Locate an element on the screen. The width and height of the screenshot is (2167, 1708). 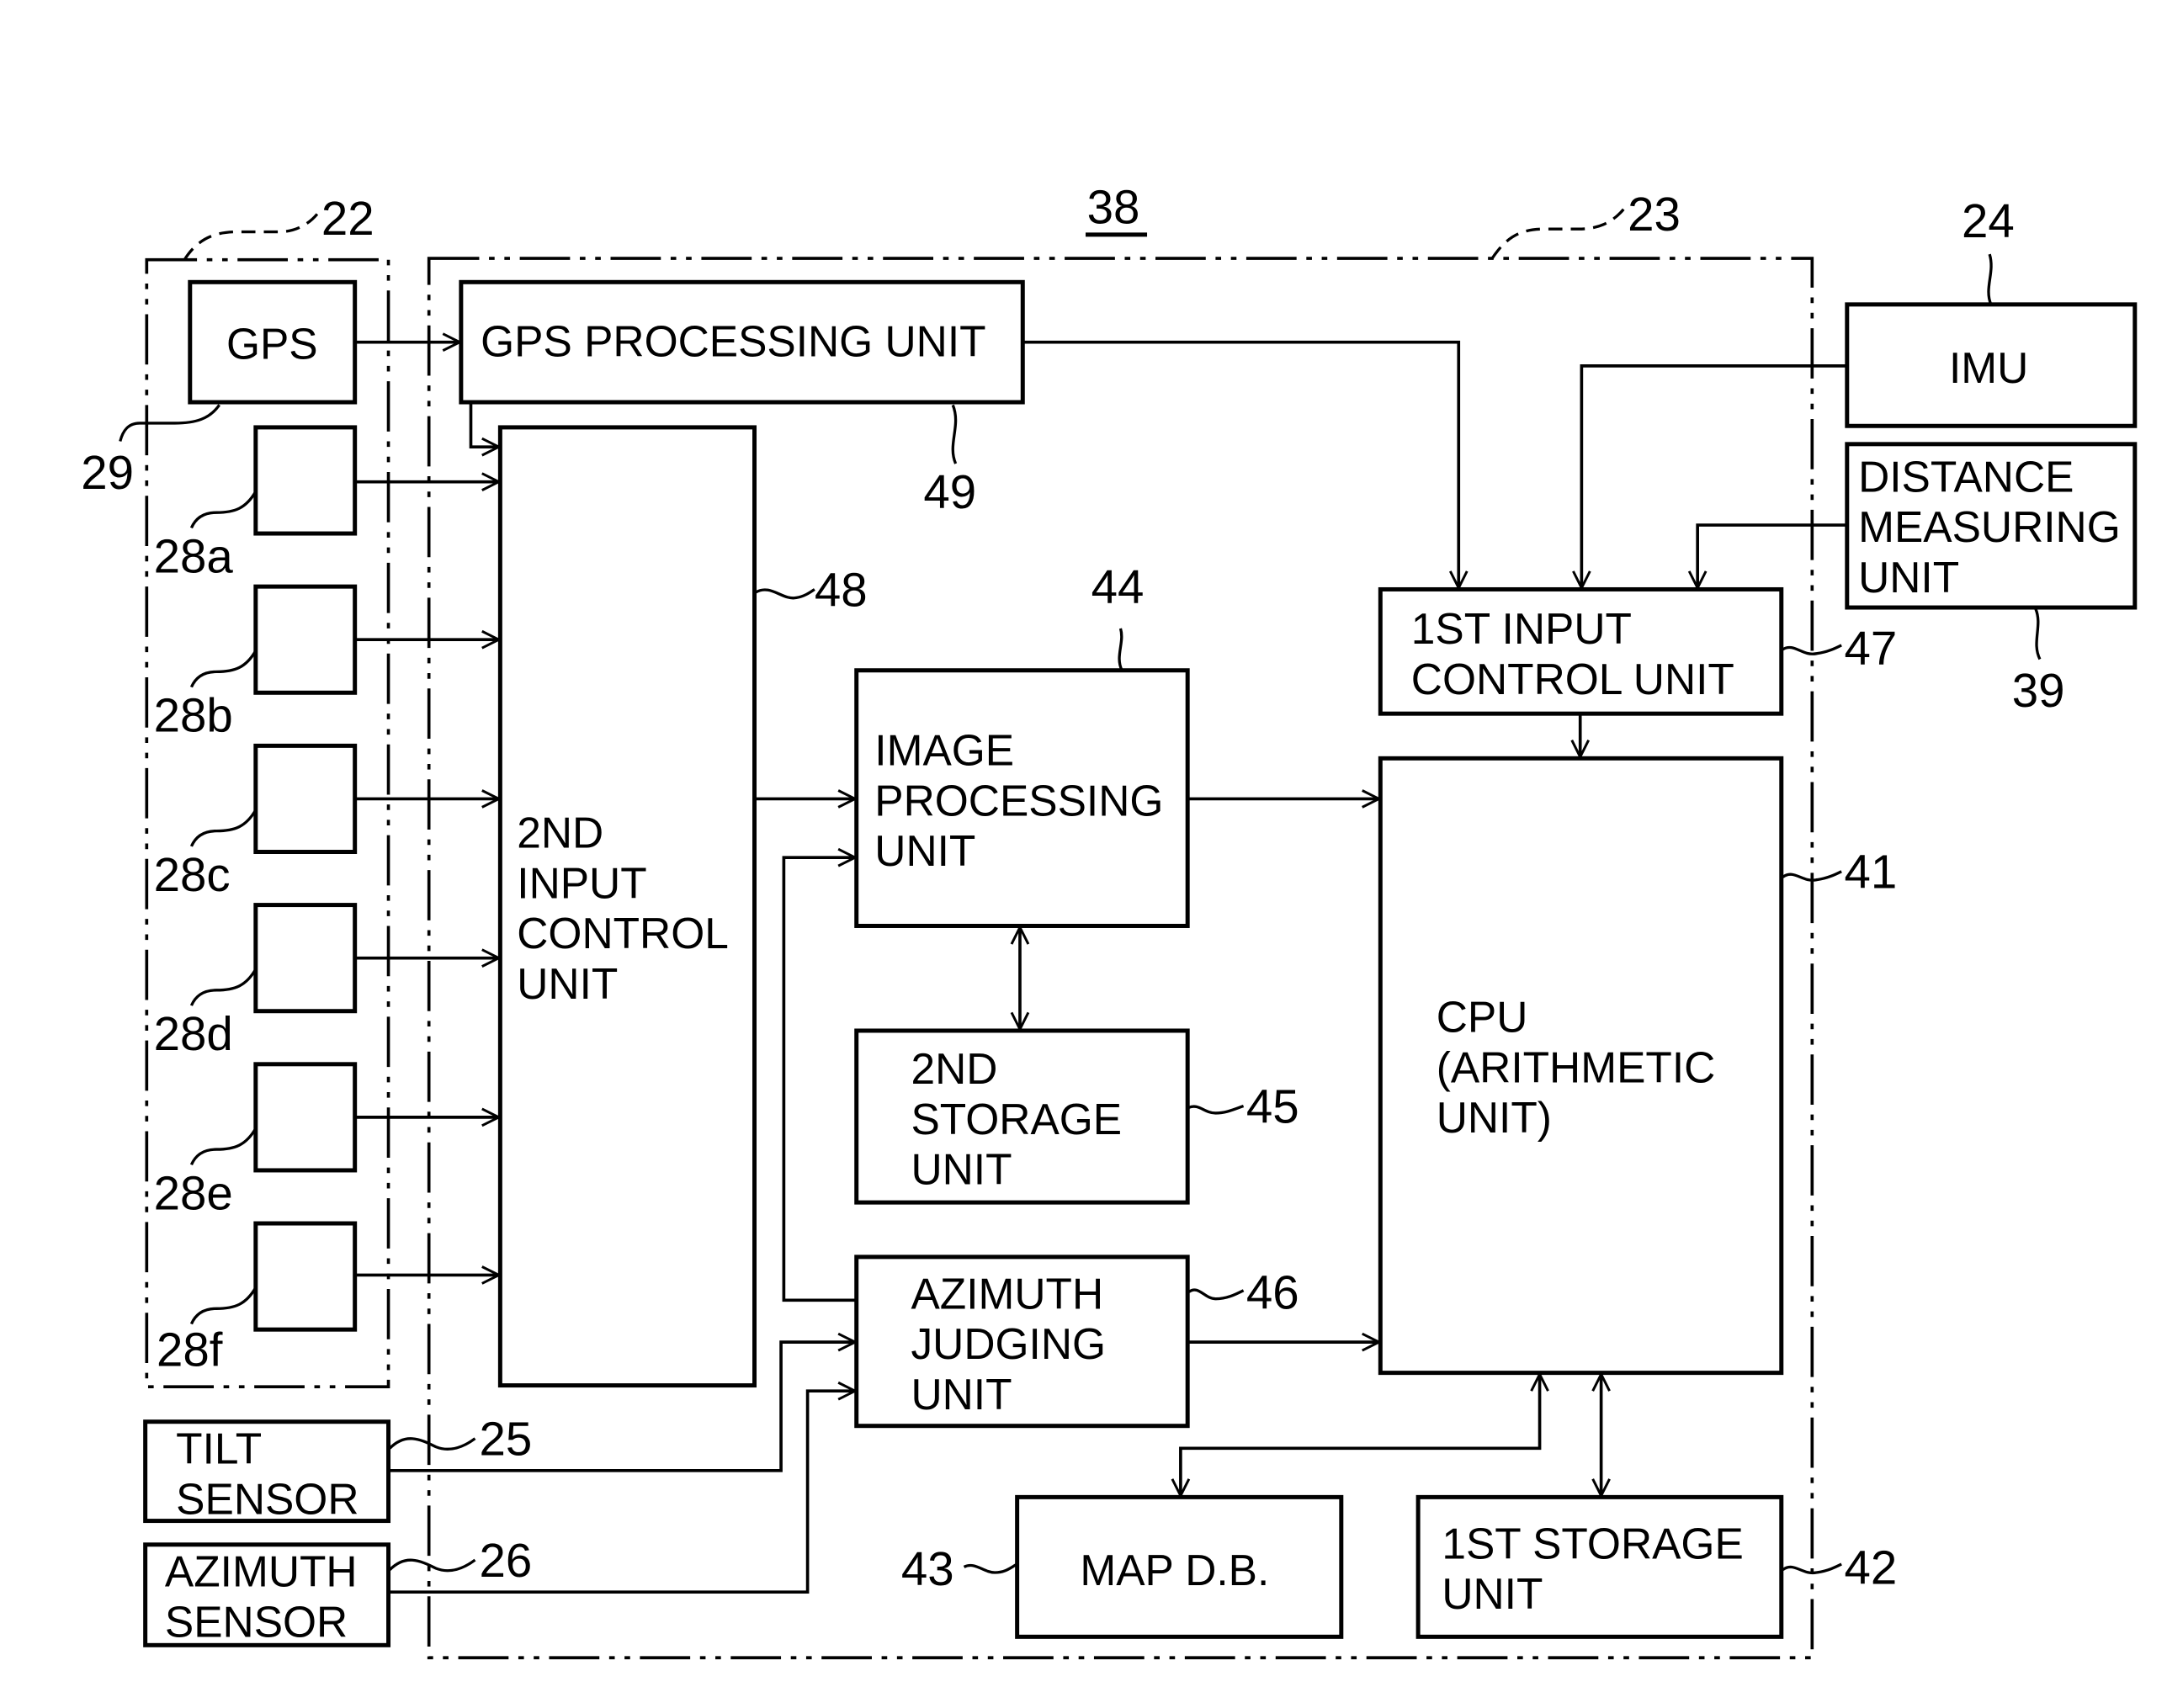
tilt-sensor-leader is located at coordinates (432, 1444).